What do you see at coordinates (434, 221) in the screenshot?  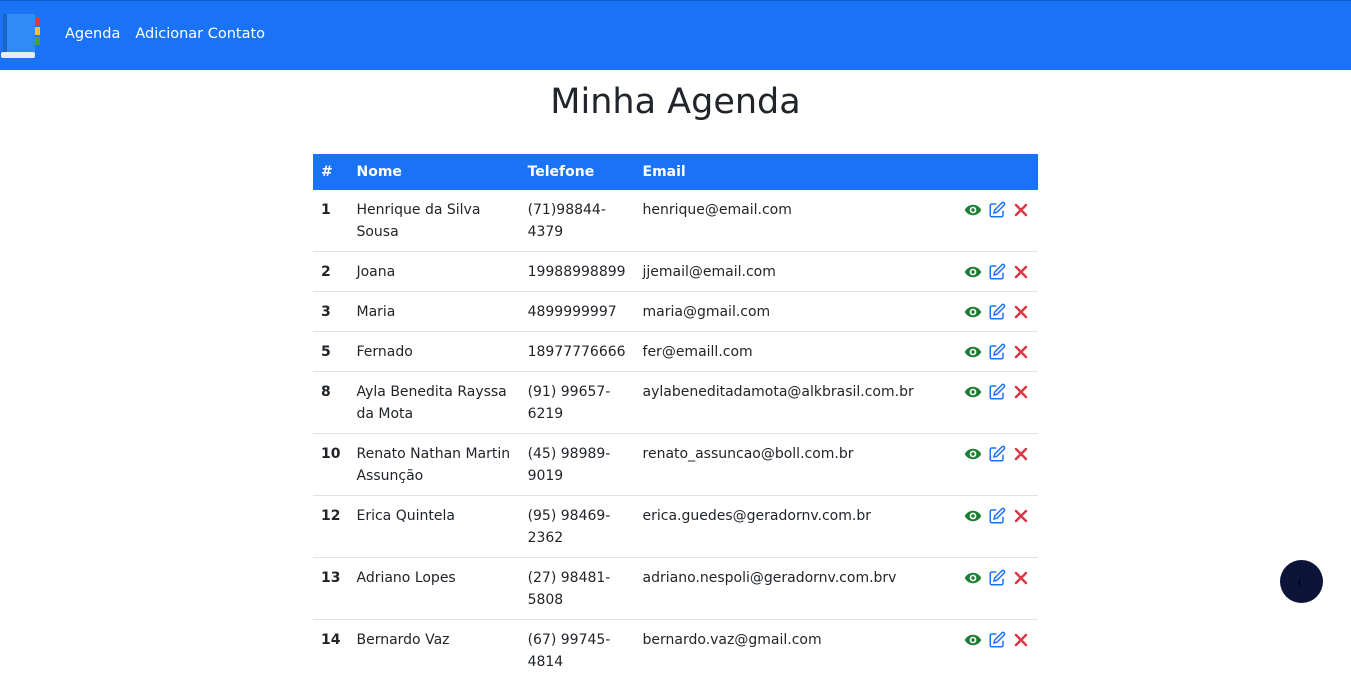 I see `cell-name: Henrique da Silva Sousa` at bounding box center [434, 221].